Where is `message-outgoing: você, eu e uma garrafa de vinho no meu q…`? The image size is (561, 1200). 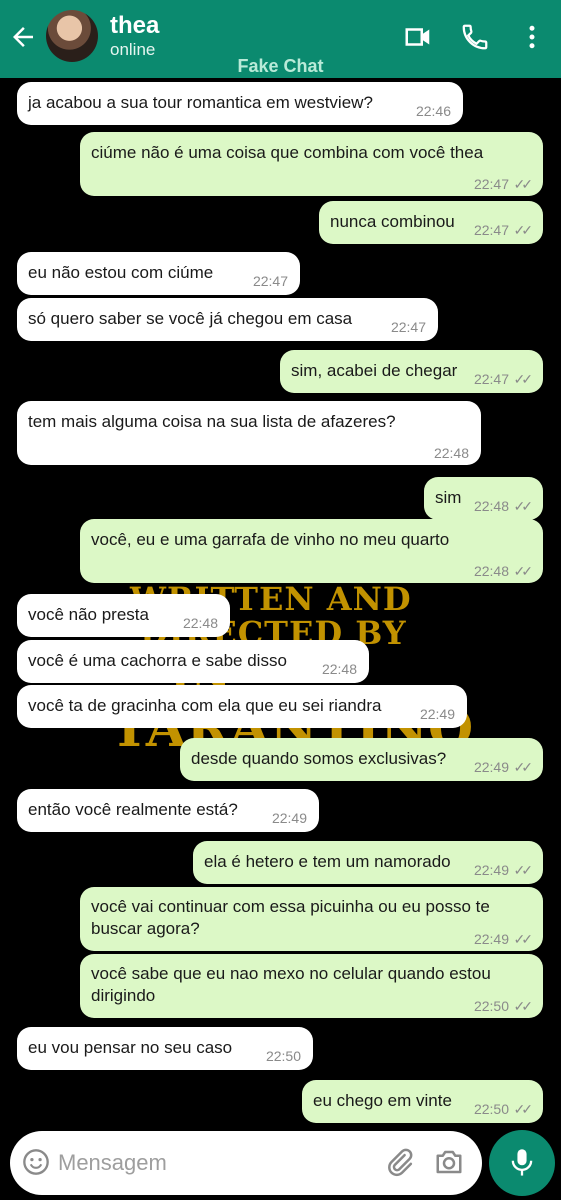 message-outgoing: você, eu e uma garrafa de vinho no meu q… is located at coordinates (311, 551).